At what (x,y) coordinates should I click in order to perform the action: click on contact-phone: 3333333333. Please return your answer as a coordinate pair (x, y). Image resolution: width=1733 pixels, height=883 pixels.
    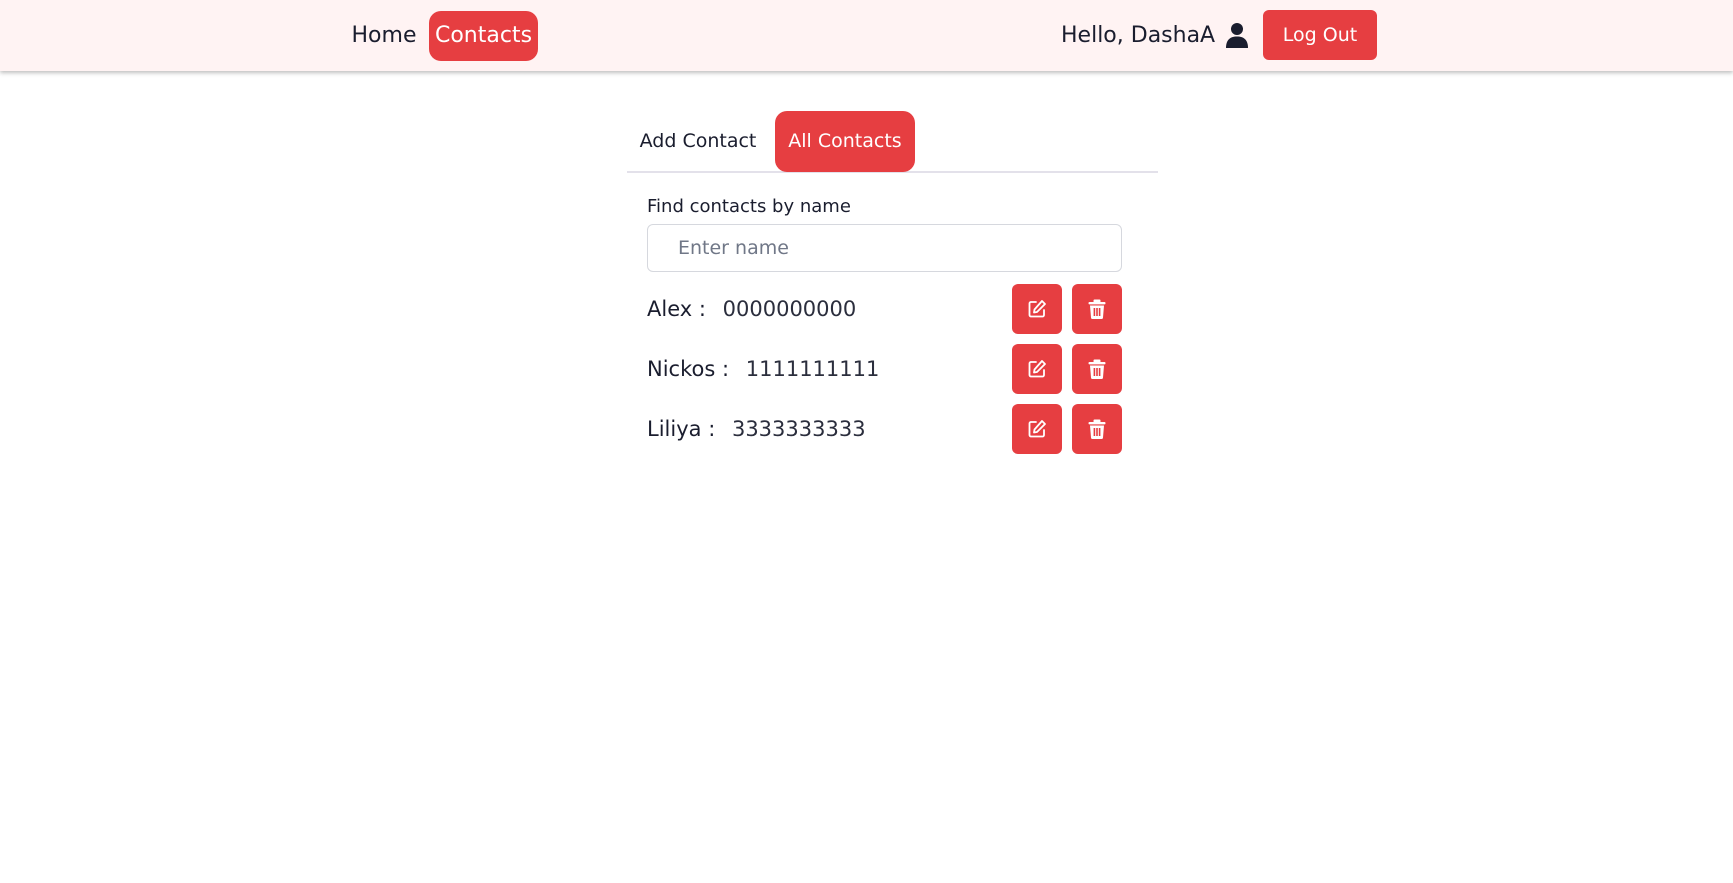
    Looking at the image, I should click on (798, 429).